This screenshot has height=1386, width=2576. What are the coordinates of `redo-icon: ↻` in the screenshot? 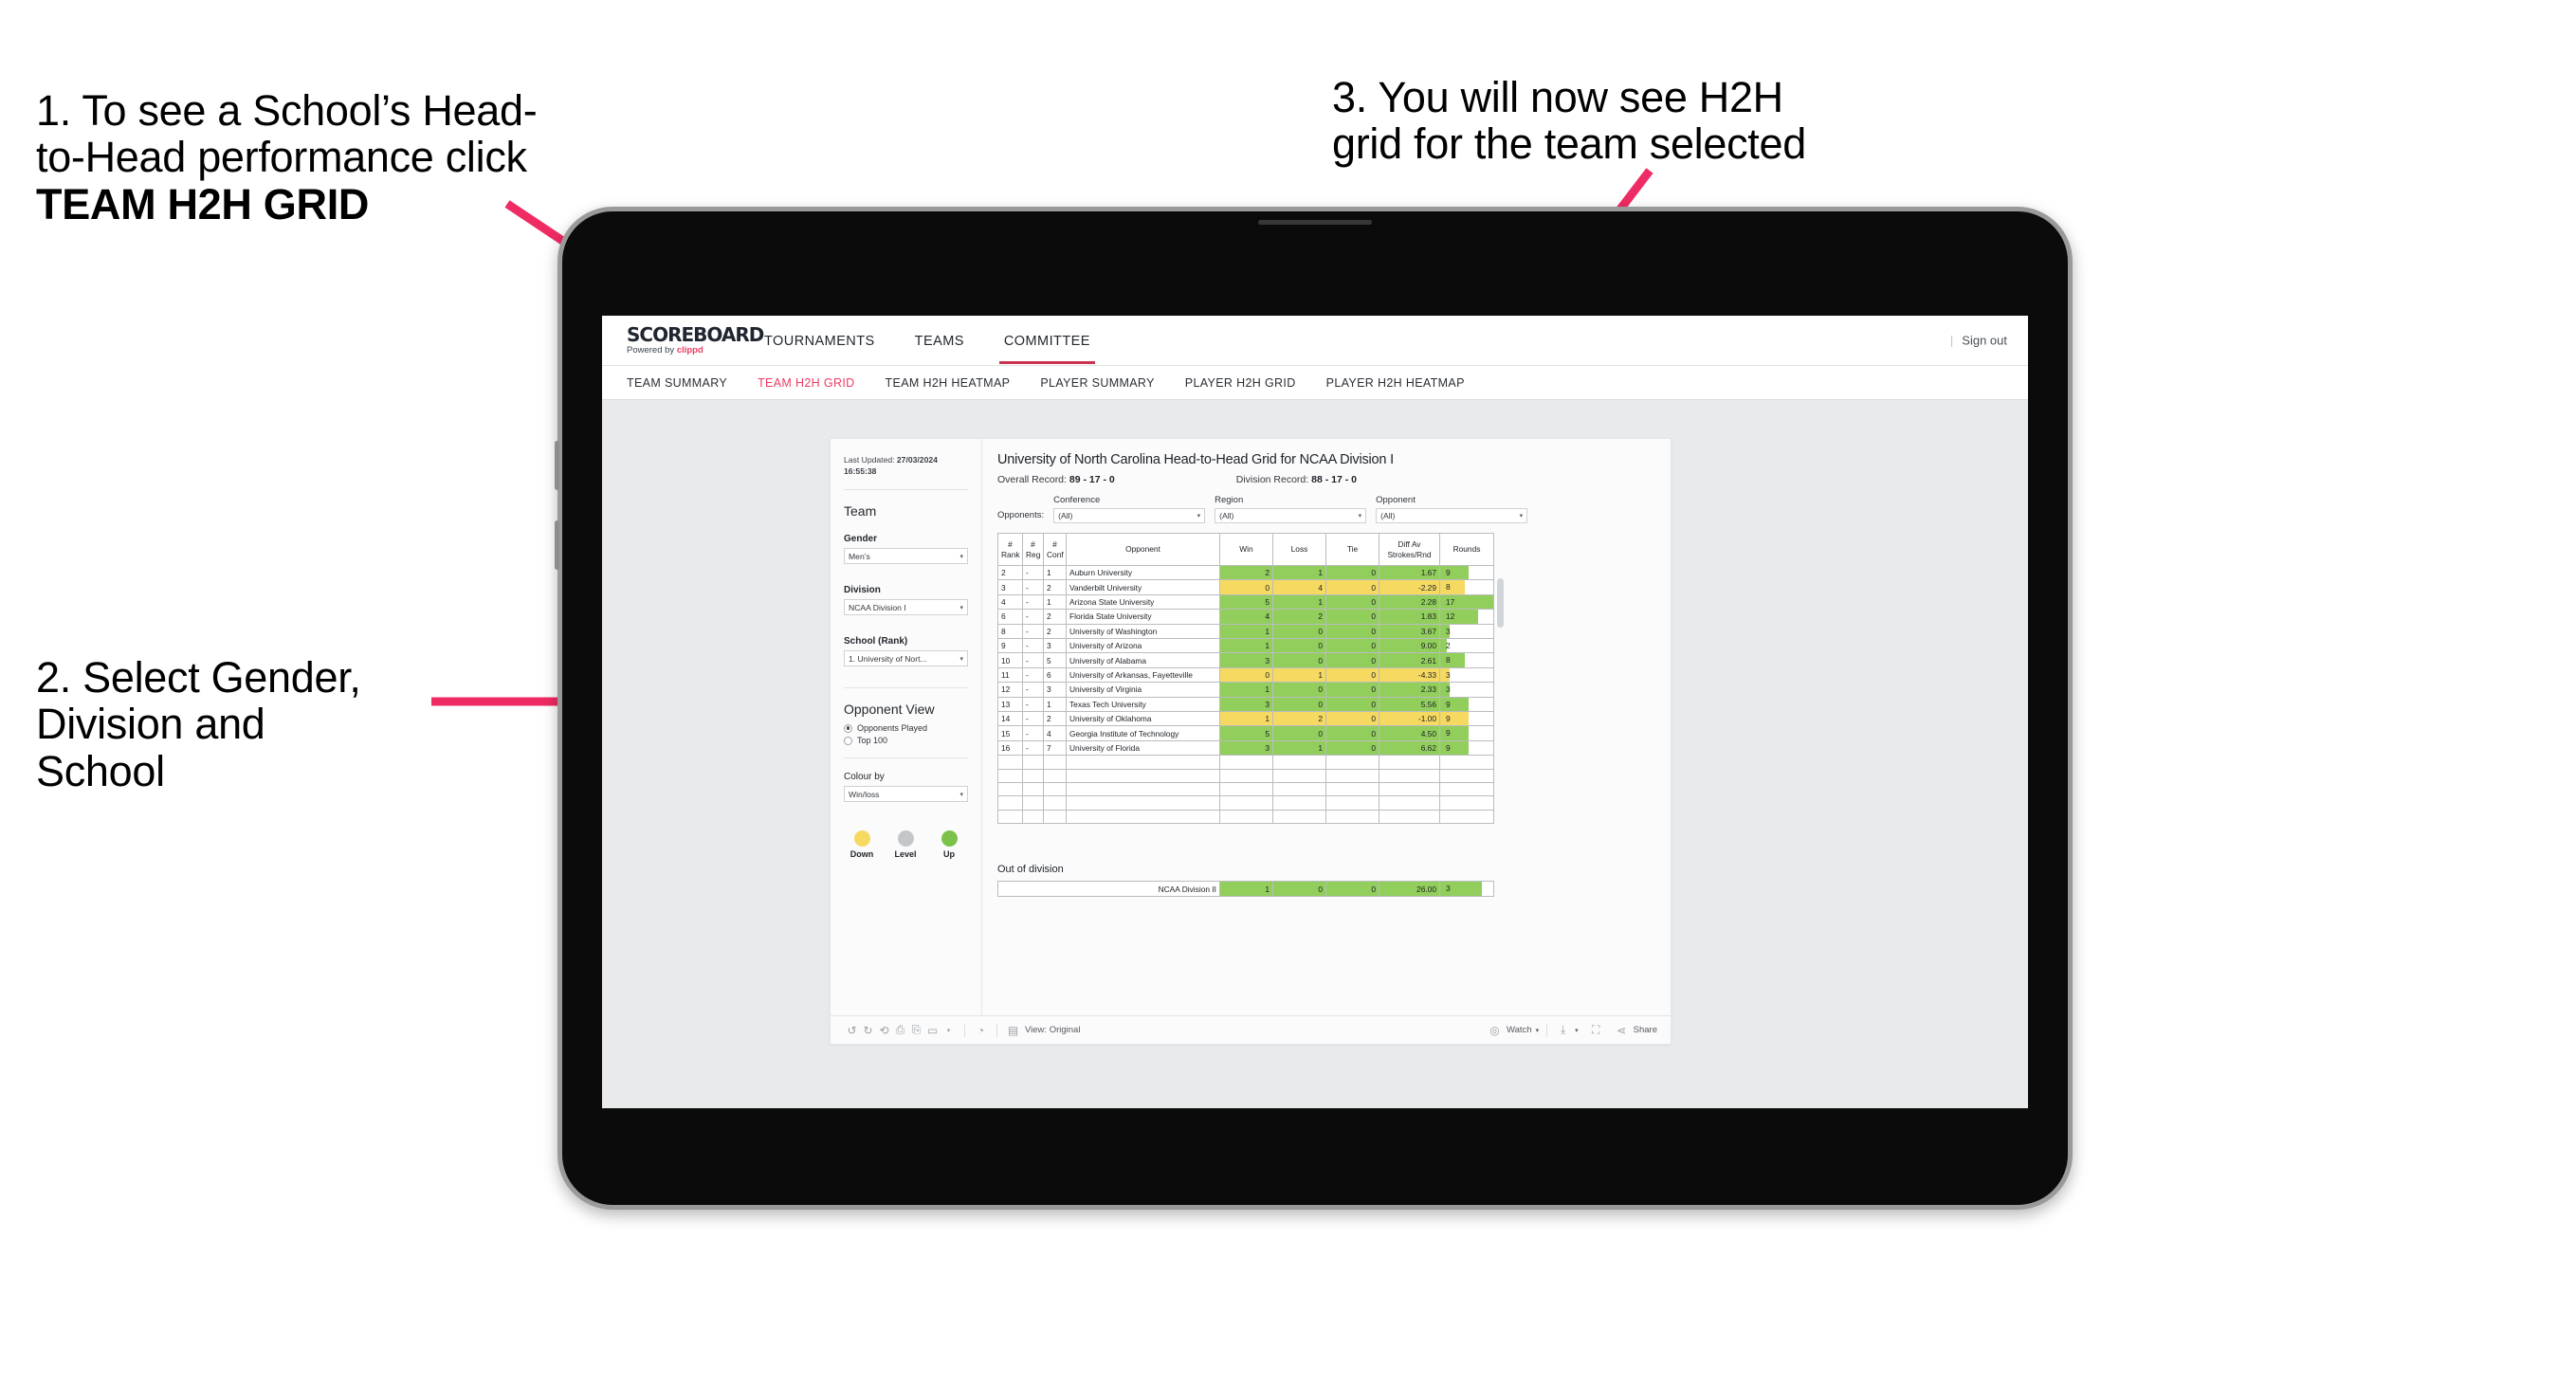 It's located at (868, 1030).